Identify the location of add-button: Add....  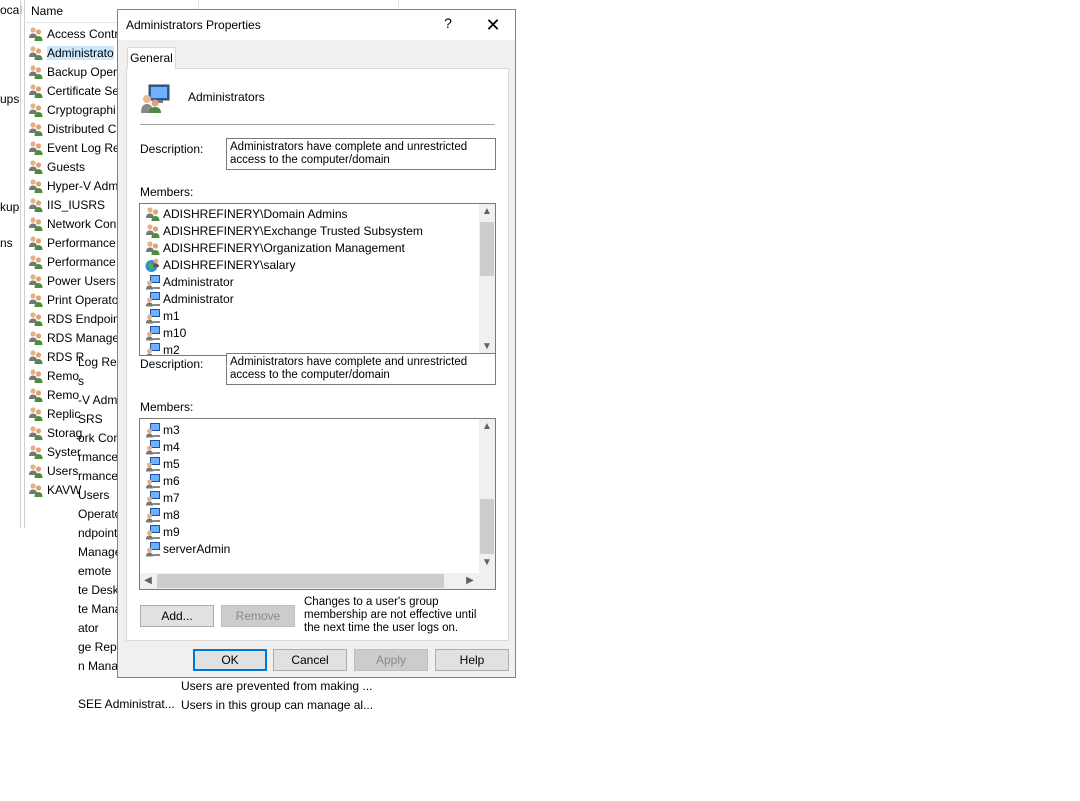
(177, 616).